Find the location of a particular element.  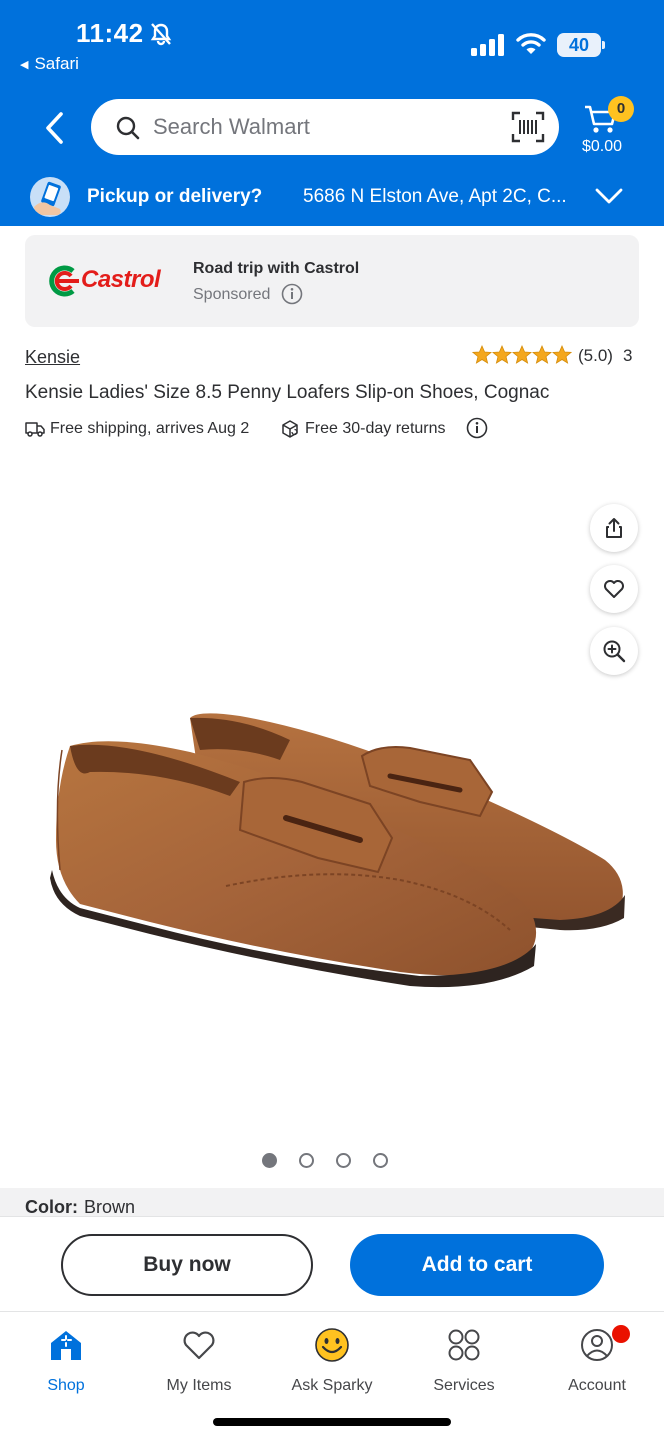

battery-level: 40 is located at coordinates (579, 45).